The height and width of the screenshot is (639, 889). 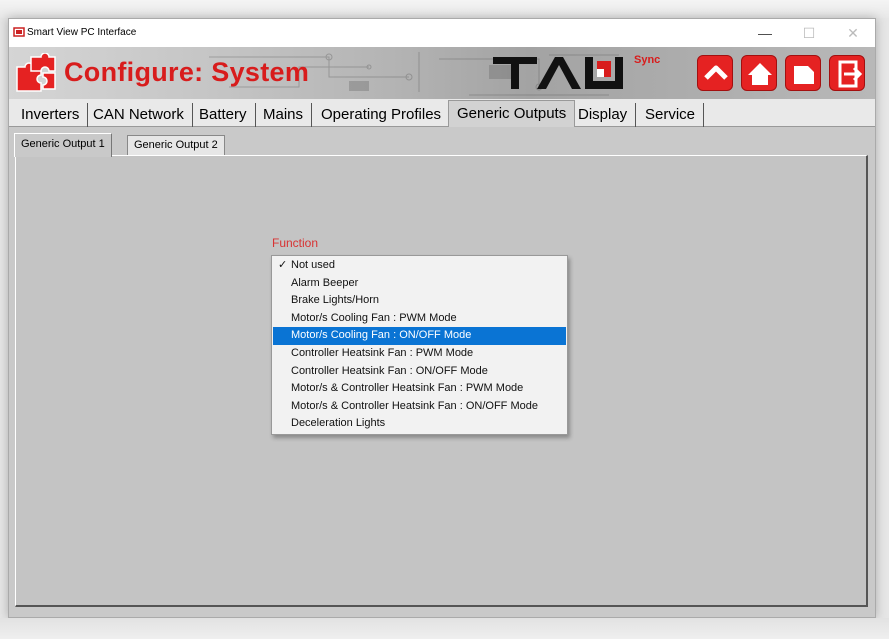 I want to click on check-icon: ✓, so click(x=283, y=265).